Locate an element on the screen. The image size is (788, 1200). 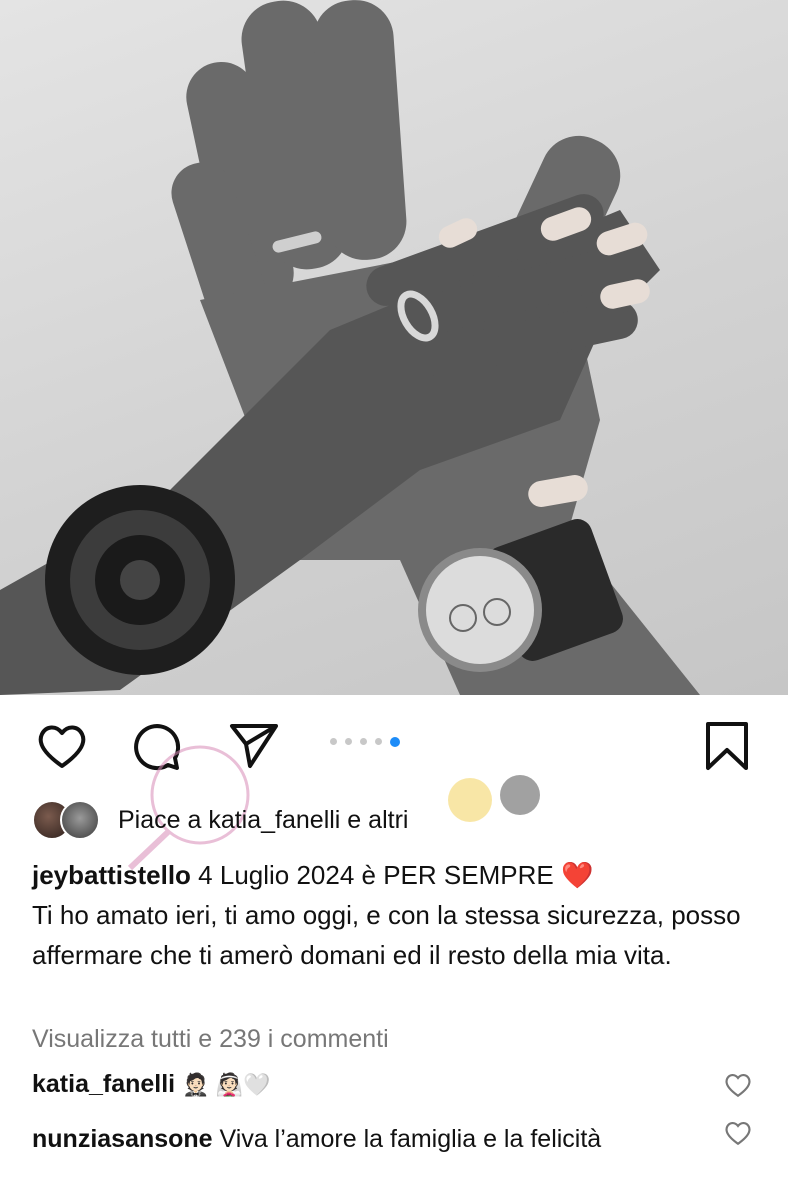
comment-username: katia_fanelli is located at coordinates (103, 1084).